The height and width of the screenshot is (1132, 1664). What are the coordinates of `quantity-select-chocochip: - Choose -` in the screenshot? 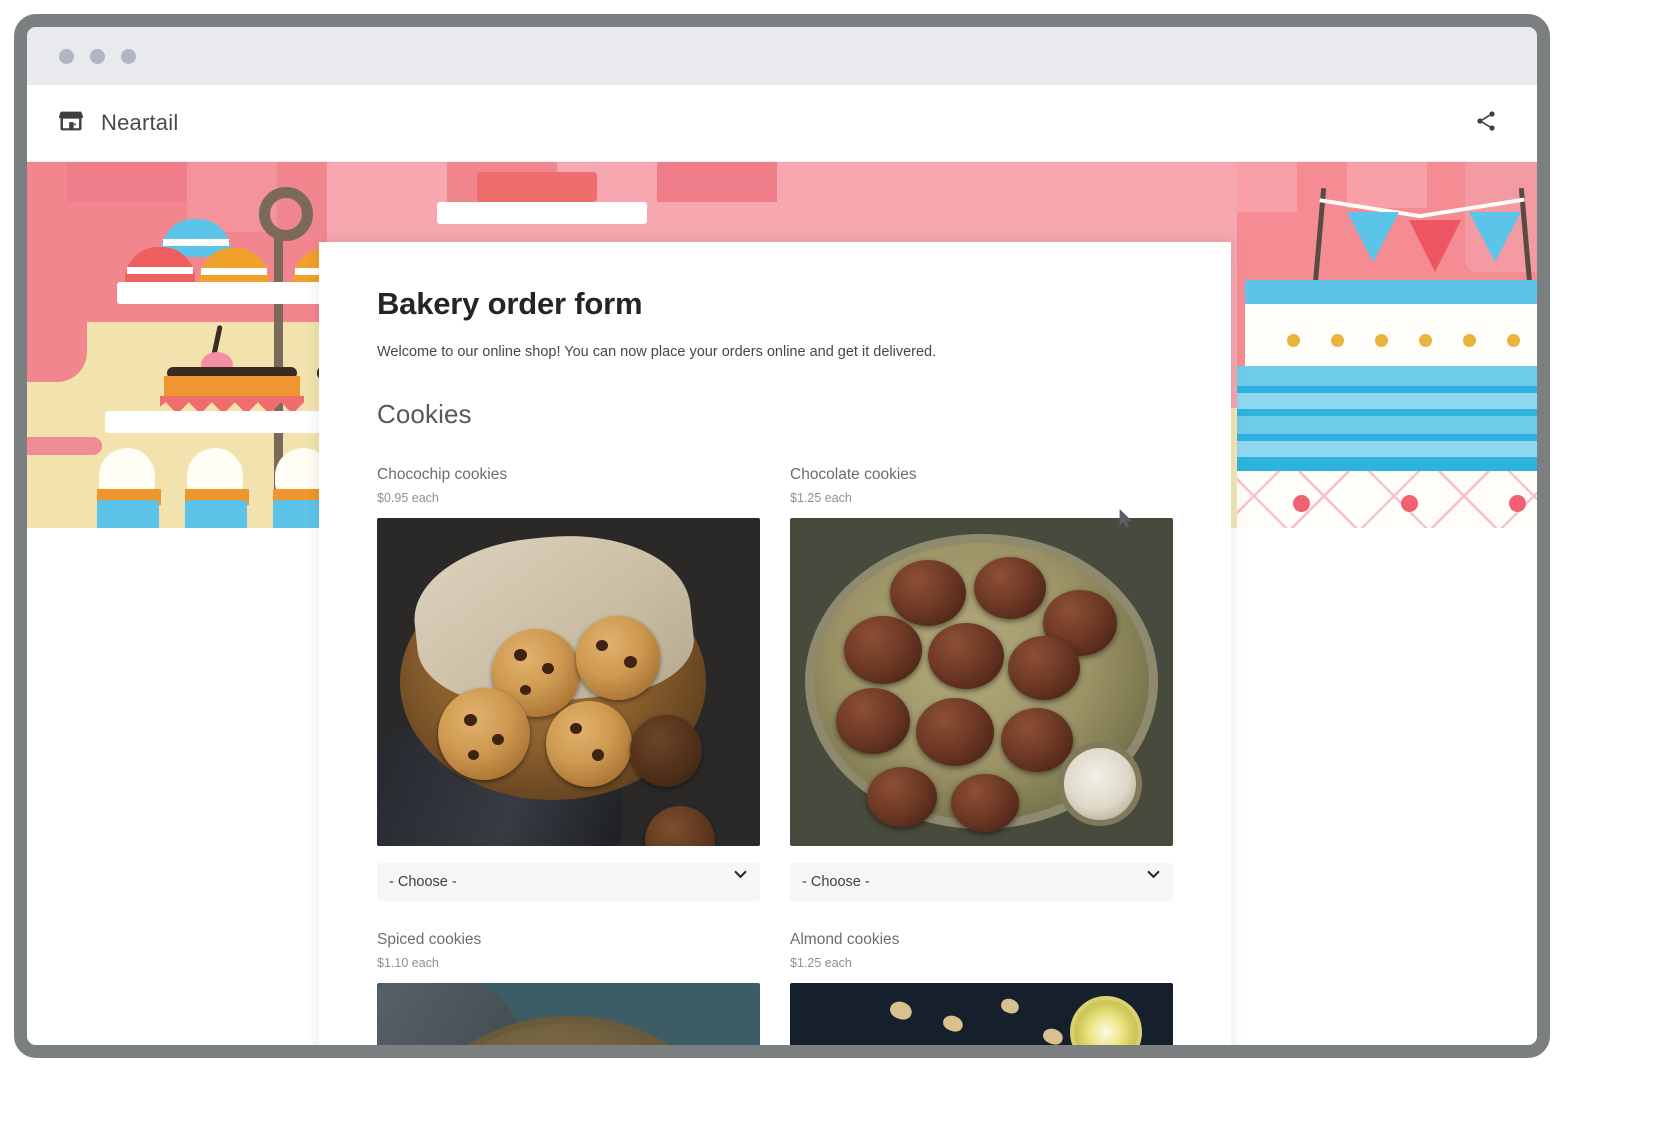 It's located at (568, 881).